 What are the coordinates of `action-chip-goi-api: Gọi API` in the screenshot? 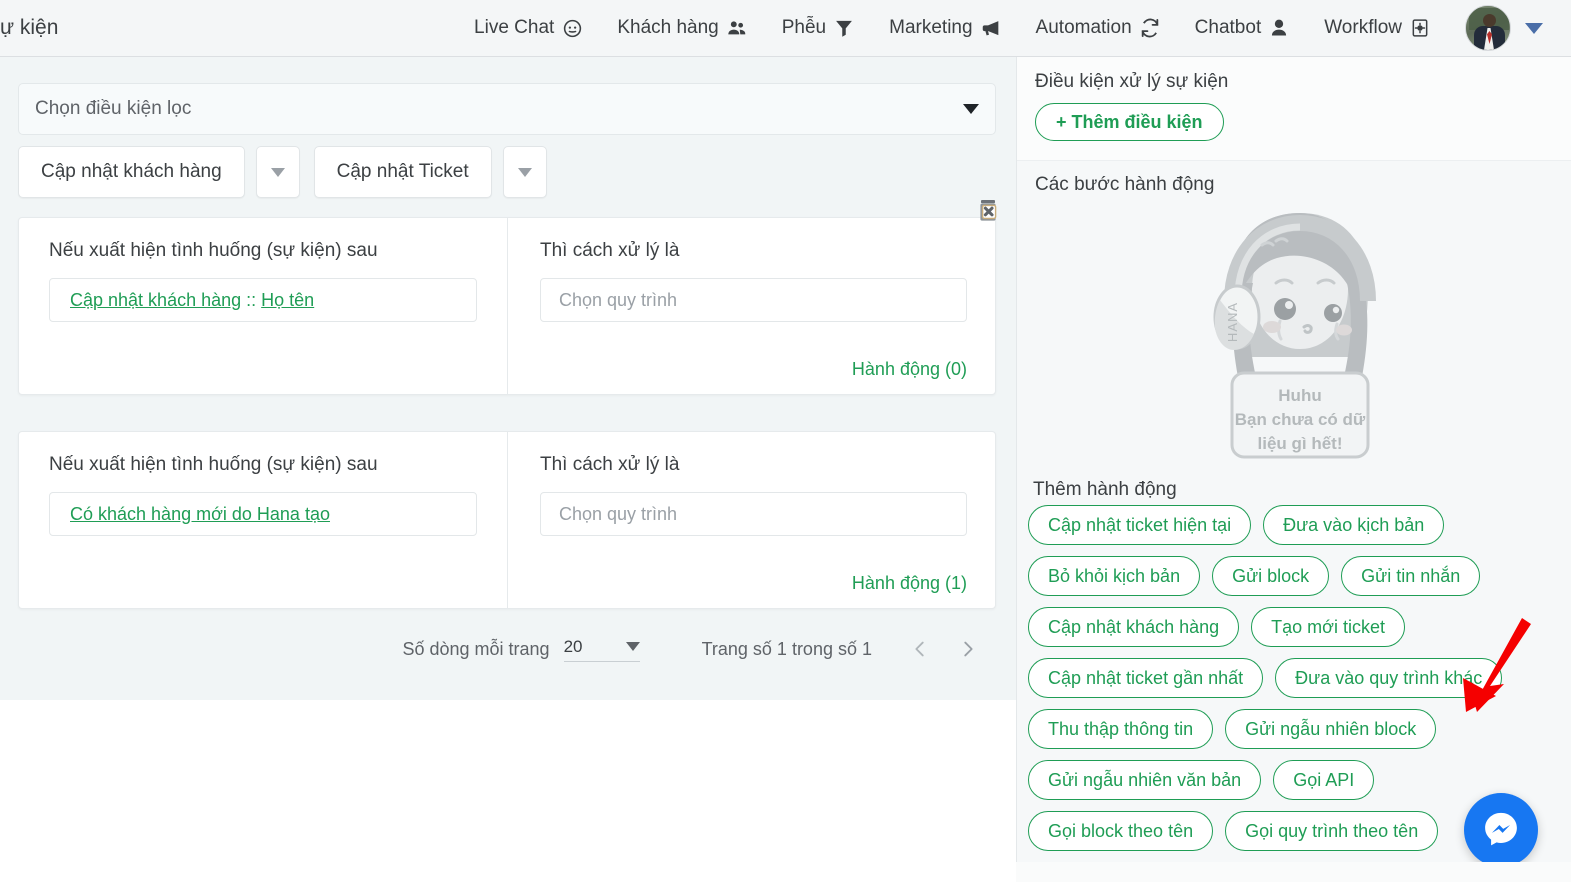 It's located at (1324, 780).